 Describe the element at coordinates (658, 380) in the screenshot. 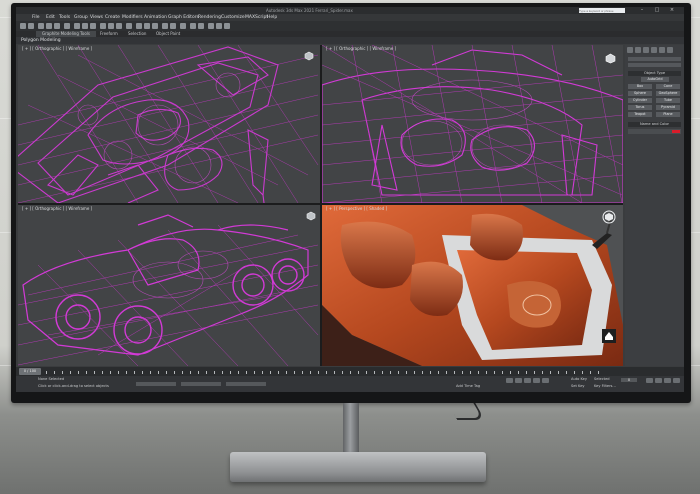

I see `pan-icon` at that location.